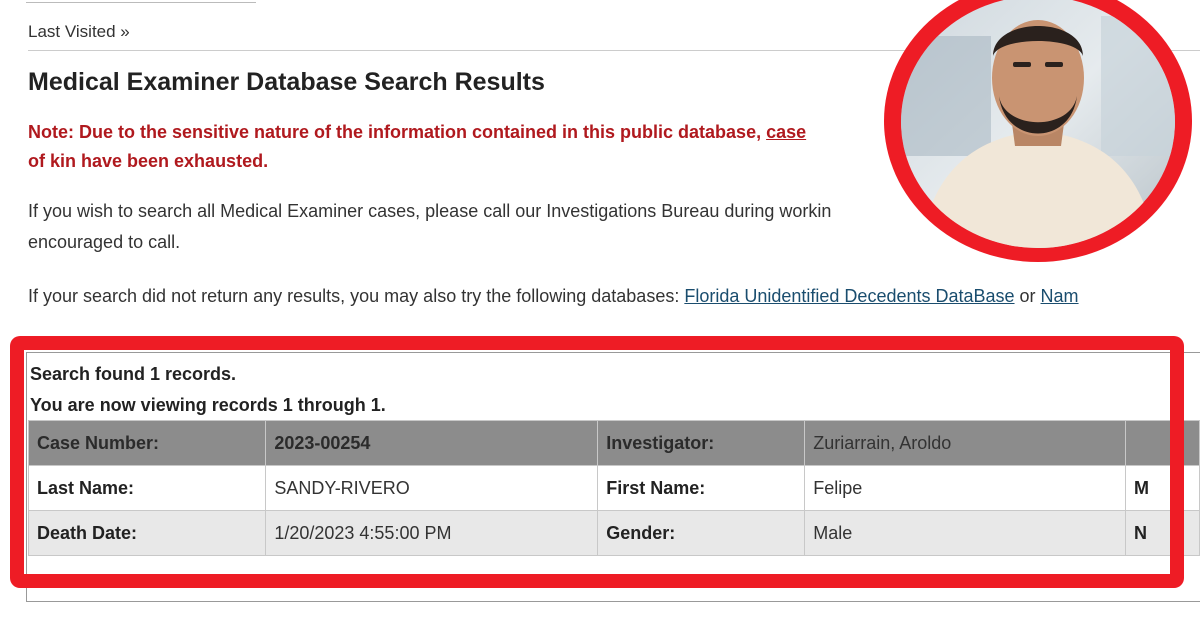 Image resolution: width=1200 pixels, height=630 pixels. What do you see at coordinates (79, 32) in the screenshot?
I see `breadcrumb: Last Visited »` at bounding box center [79, 32].